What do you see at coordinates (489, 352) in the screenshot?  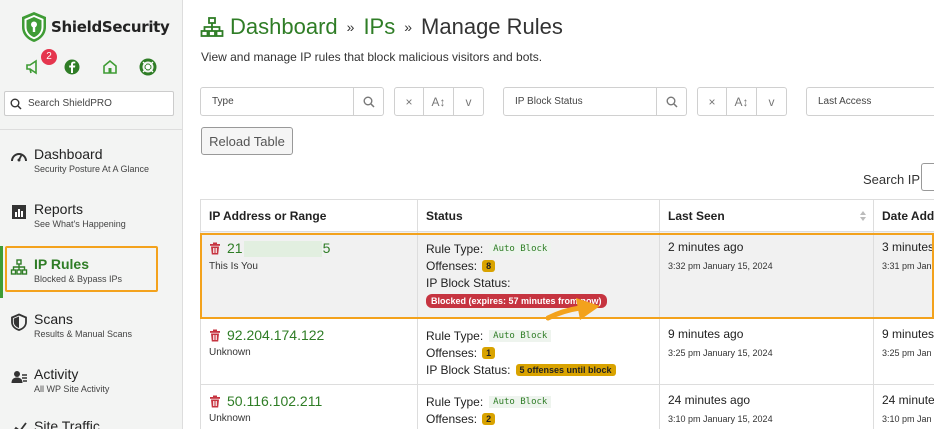 I see `offenses-badge: 1` at bounding box center [489, 352].